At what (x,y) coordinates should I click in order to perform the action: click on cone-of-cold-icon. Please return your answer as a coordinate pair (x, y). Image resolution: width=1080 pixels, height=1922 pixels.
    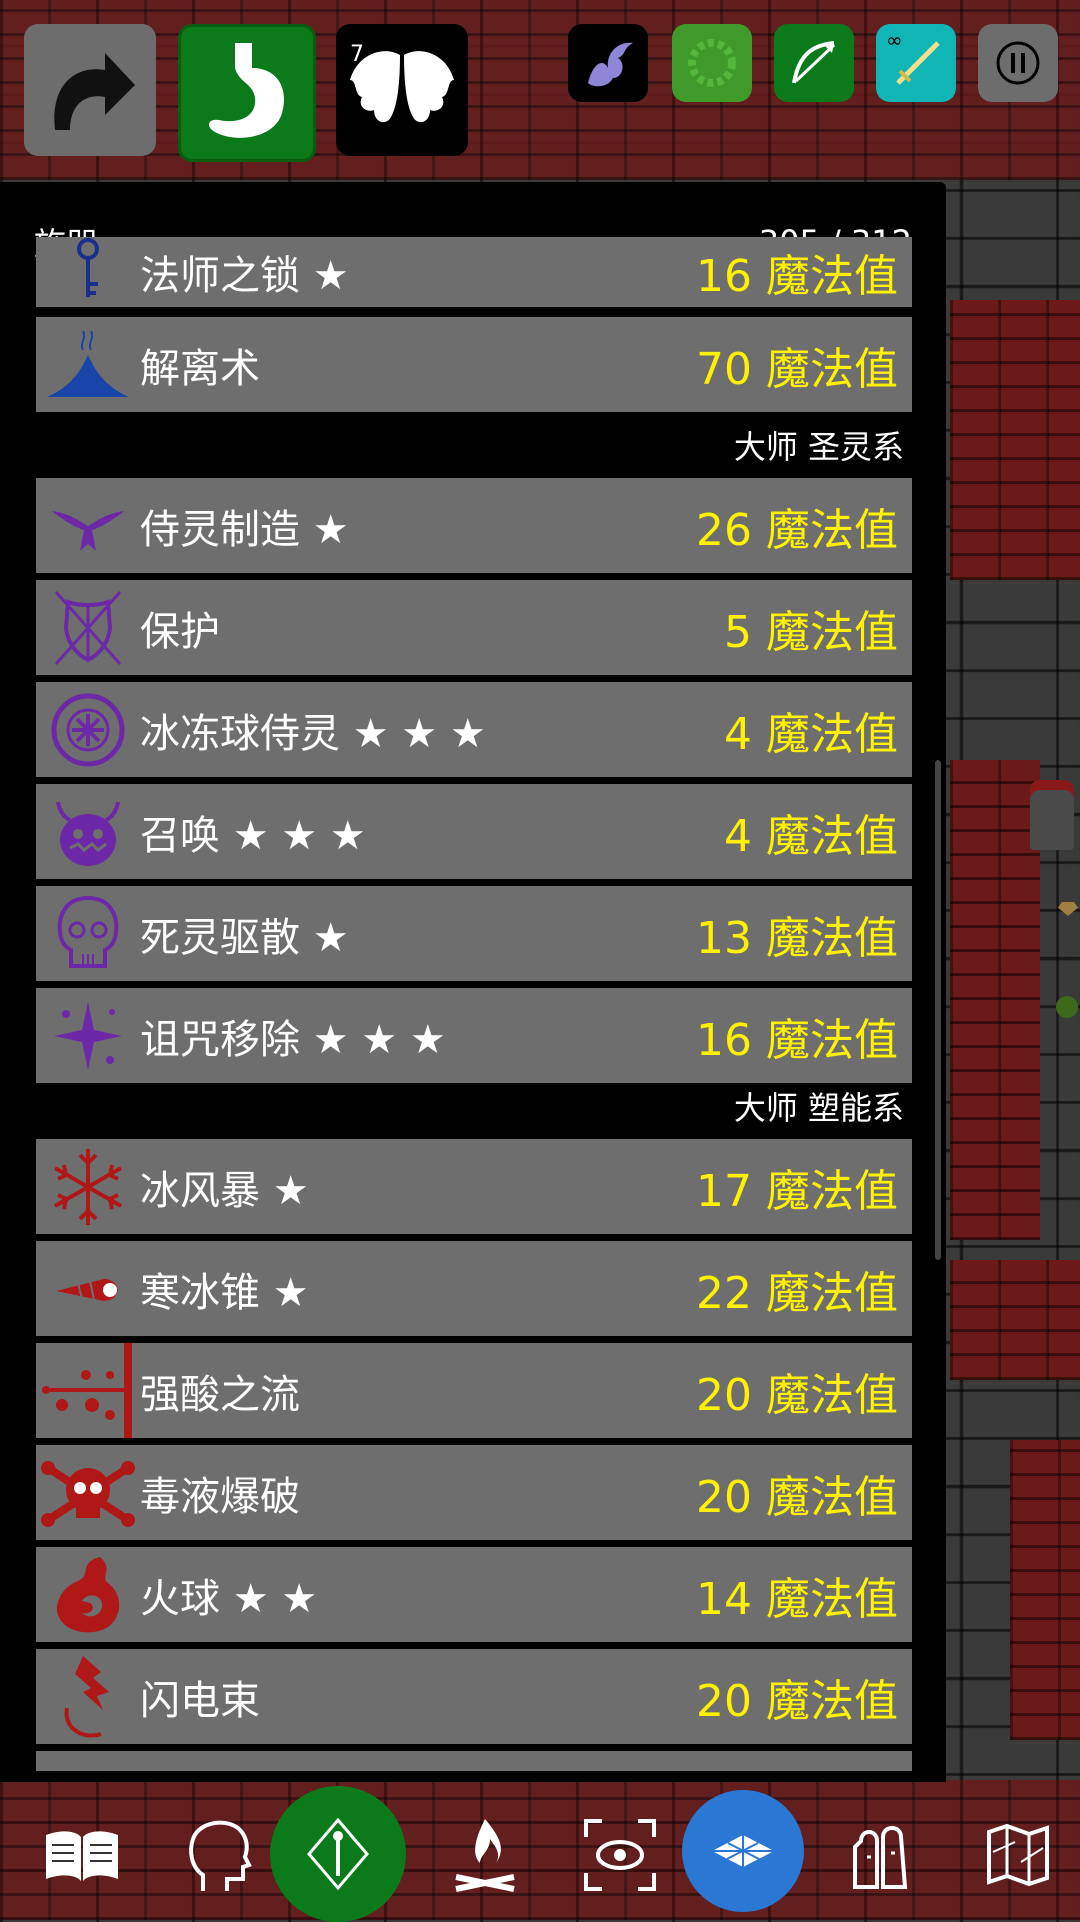
    Looking at the image, I should click on (88, 1288).